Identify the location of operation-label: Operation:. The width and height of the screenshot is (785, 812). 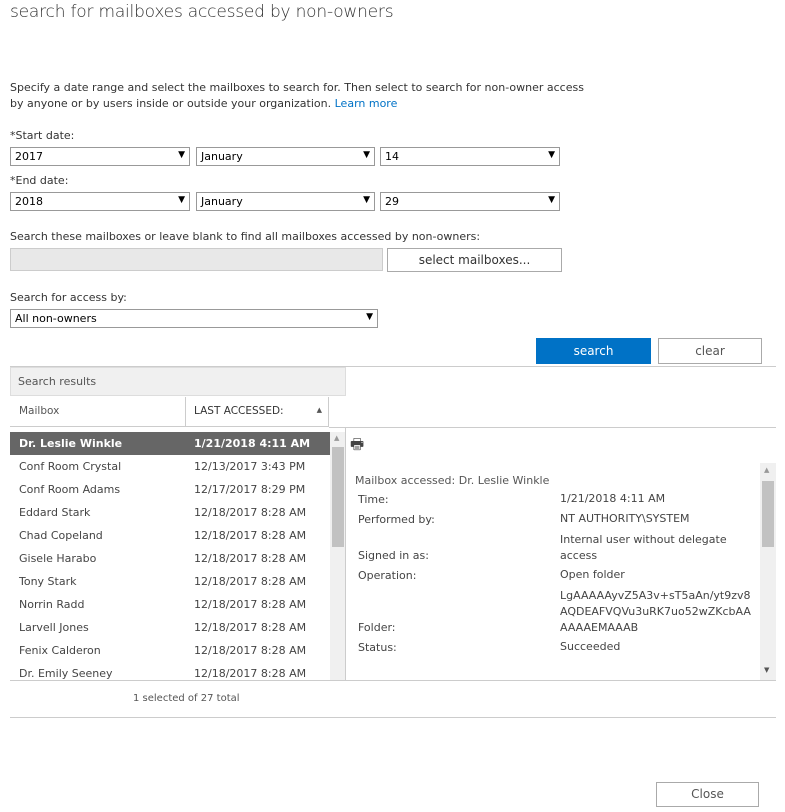
(387, 575).